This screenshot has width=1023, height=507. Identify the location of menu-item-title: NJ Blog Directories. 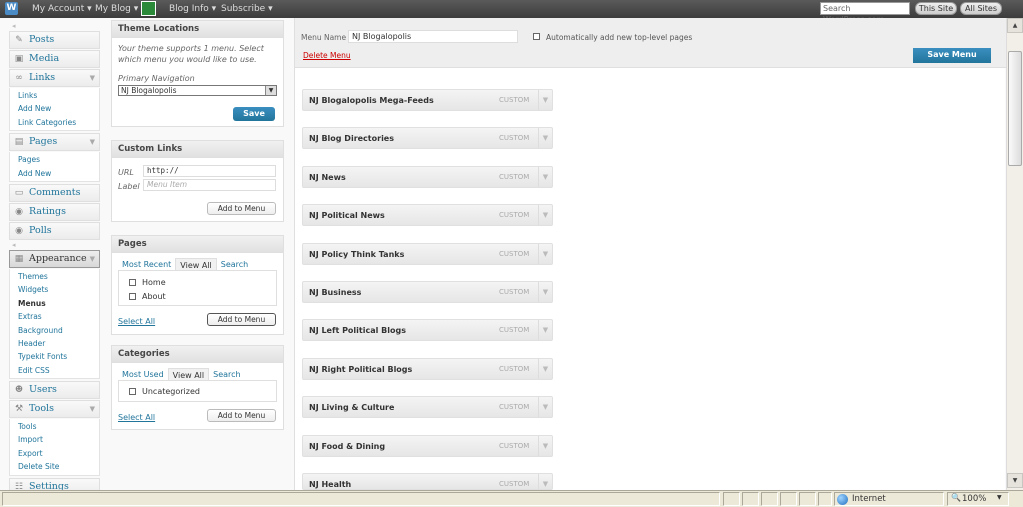
(351, 138).